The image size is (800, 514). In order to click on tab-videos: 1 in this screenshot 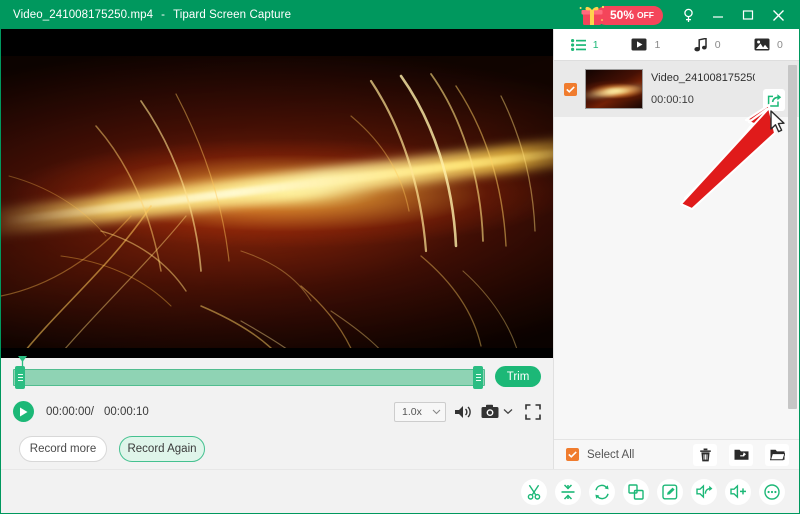, I will do `click(645, 44)`.